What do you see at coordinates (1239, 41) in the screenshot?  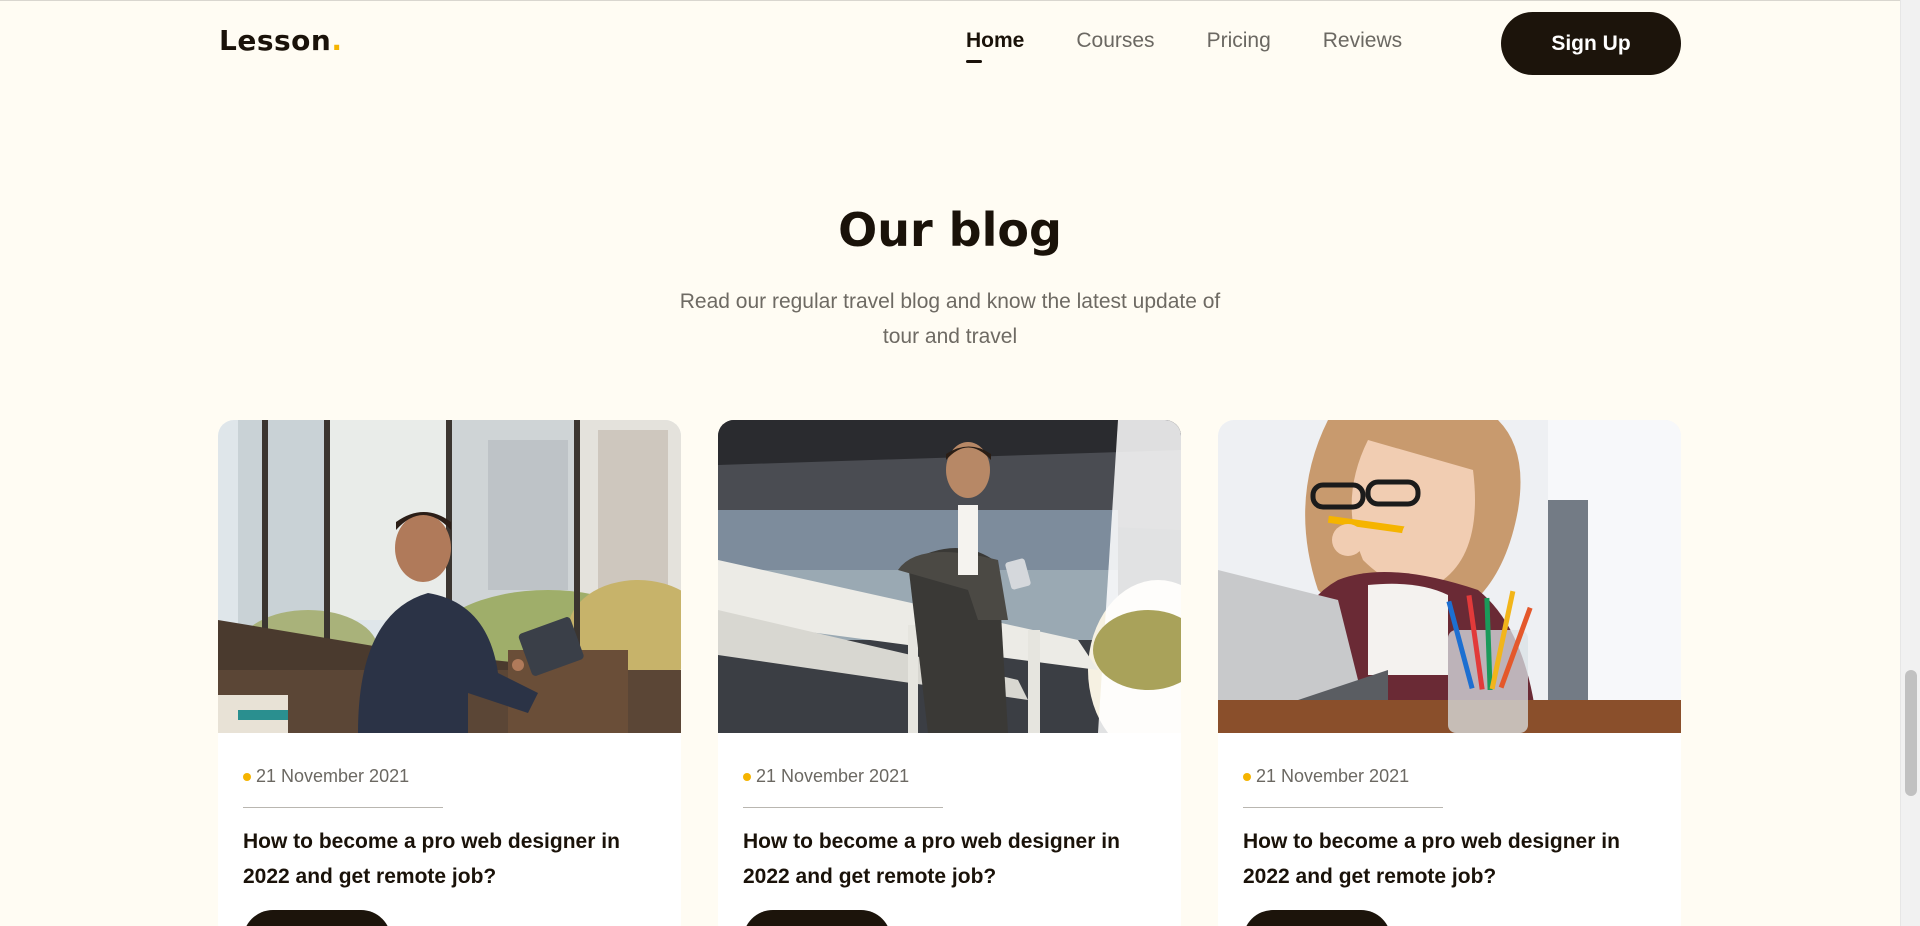 I see `nav-pricing: Pricing` at bounding box center [1239, 41].